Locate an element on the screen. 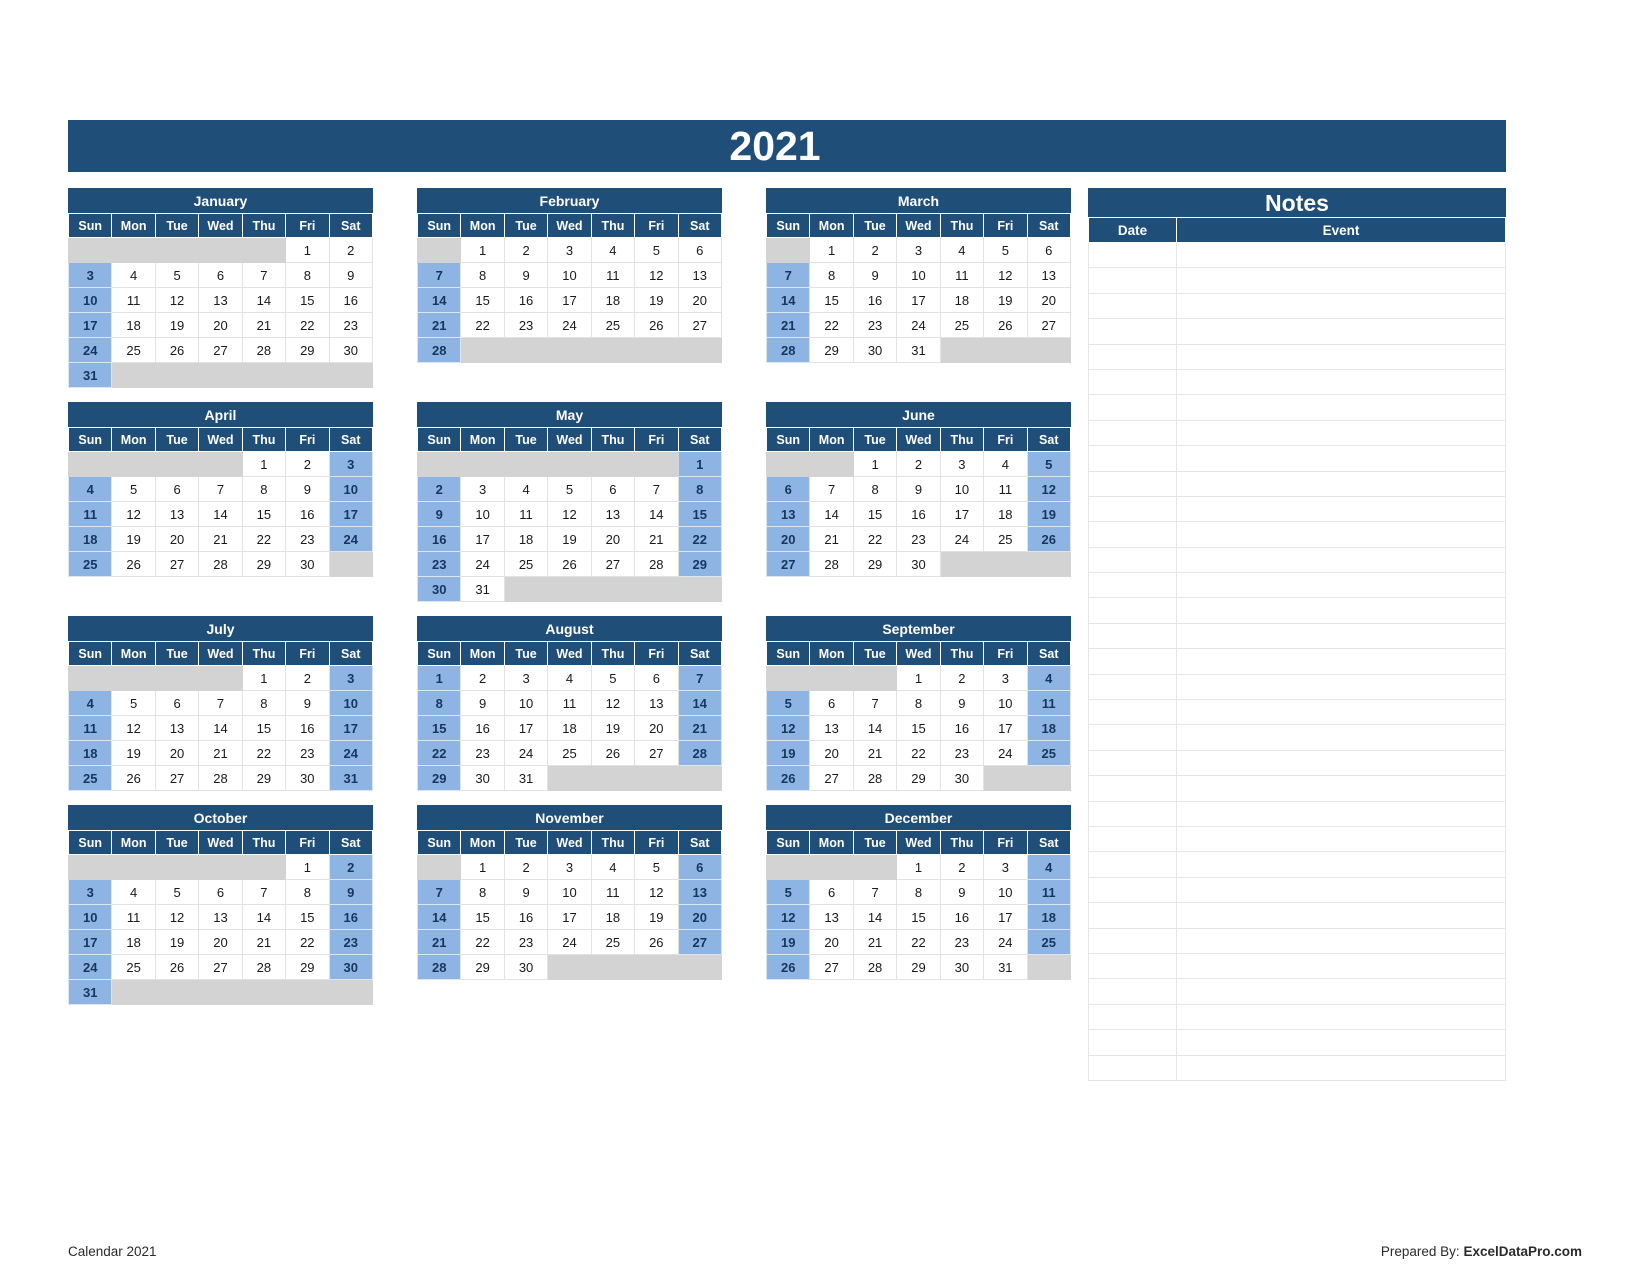 The height and width of the screenshot is (1275, 1650). day-cell: 25 is located at coordinates (133, 350).